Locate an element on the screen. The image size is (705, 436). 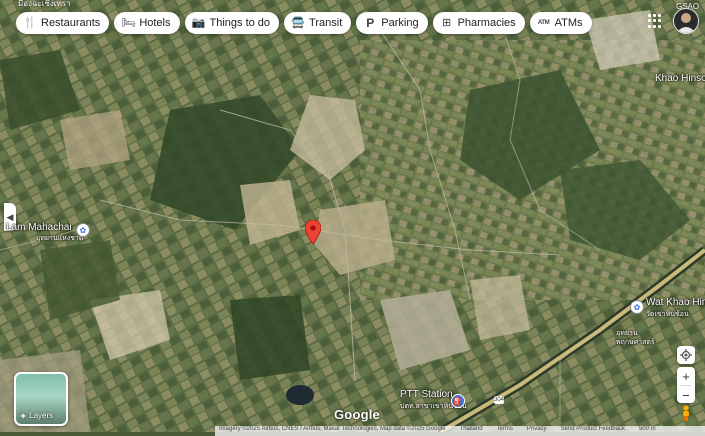
chip-restaurants: 🍴 Restaurants is located at coordinates (63, 23).